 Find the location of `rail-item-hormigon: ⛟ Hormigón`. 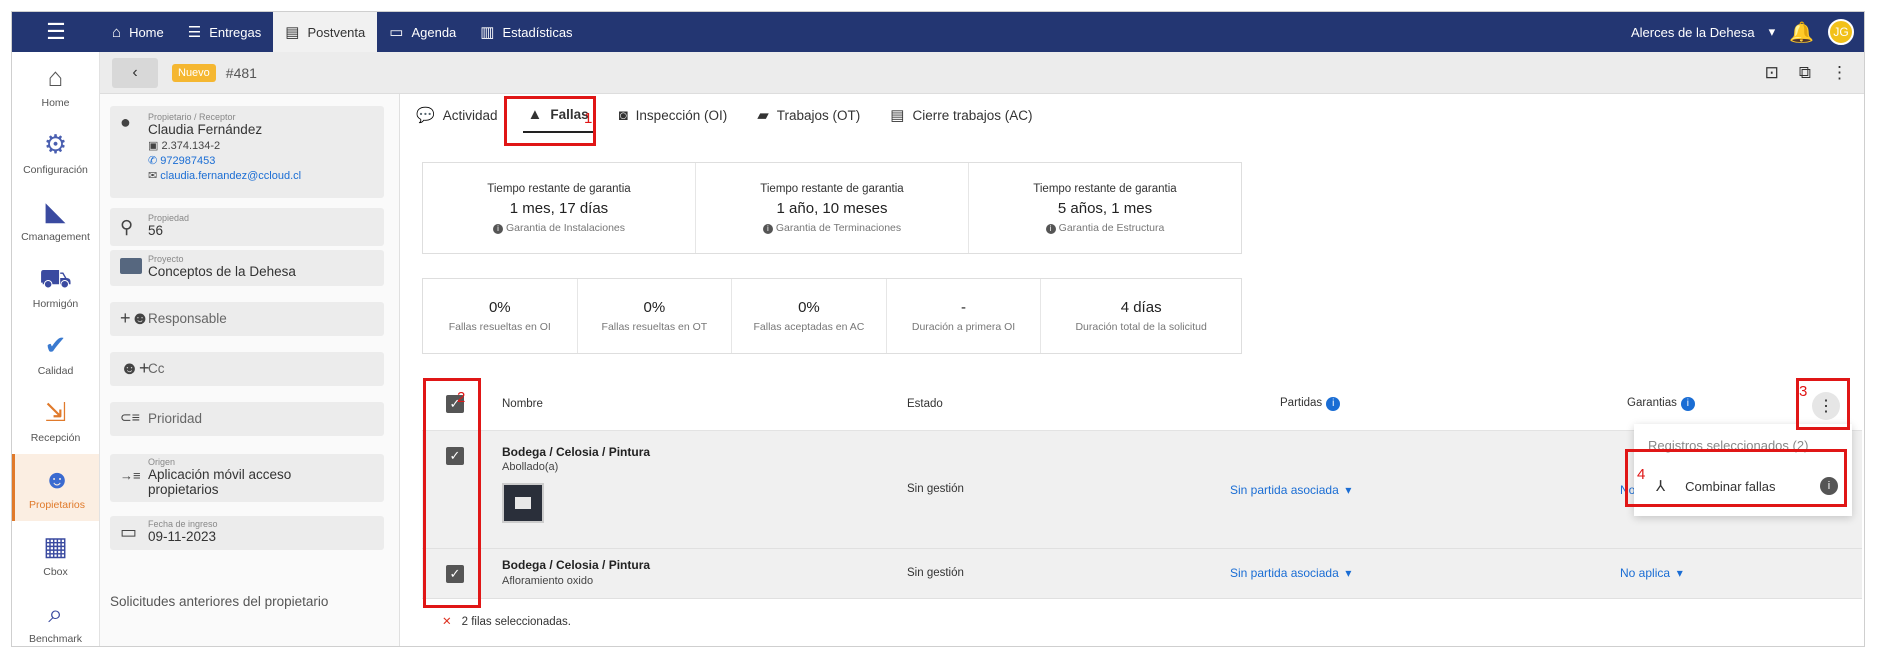

rail-item-hormigon: ⛟ Hormigón is located at coordinates (55, 286).